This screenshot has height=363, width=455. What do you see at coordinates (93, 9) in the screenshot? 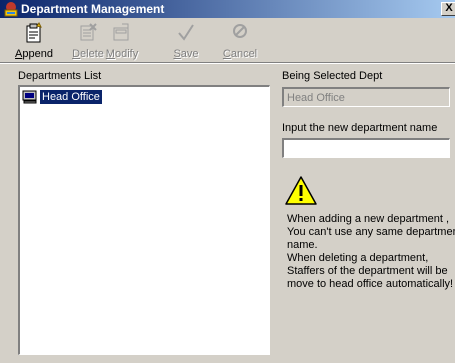
I see `window-title: Department Management` at bounding box center [93, 9].